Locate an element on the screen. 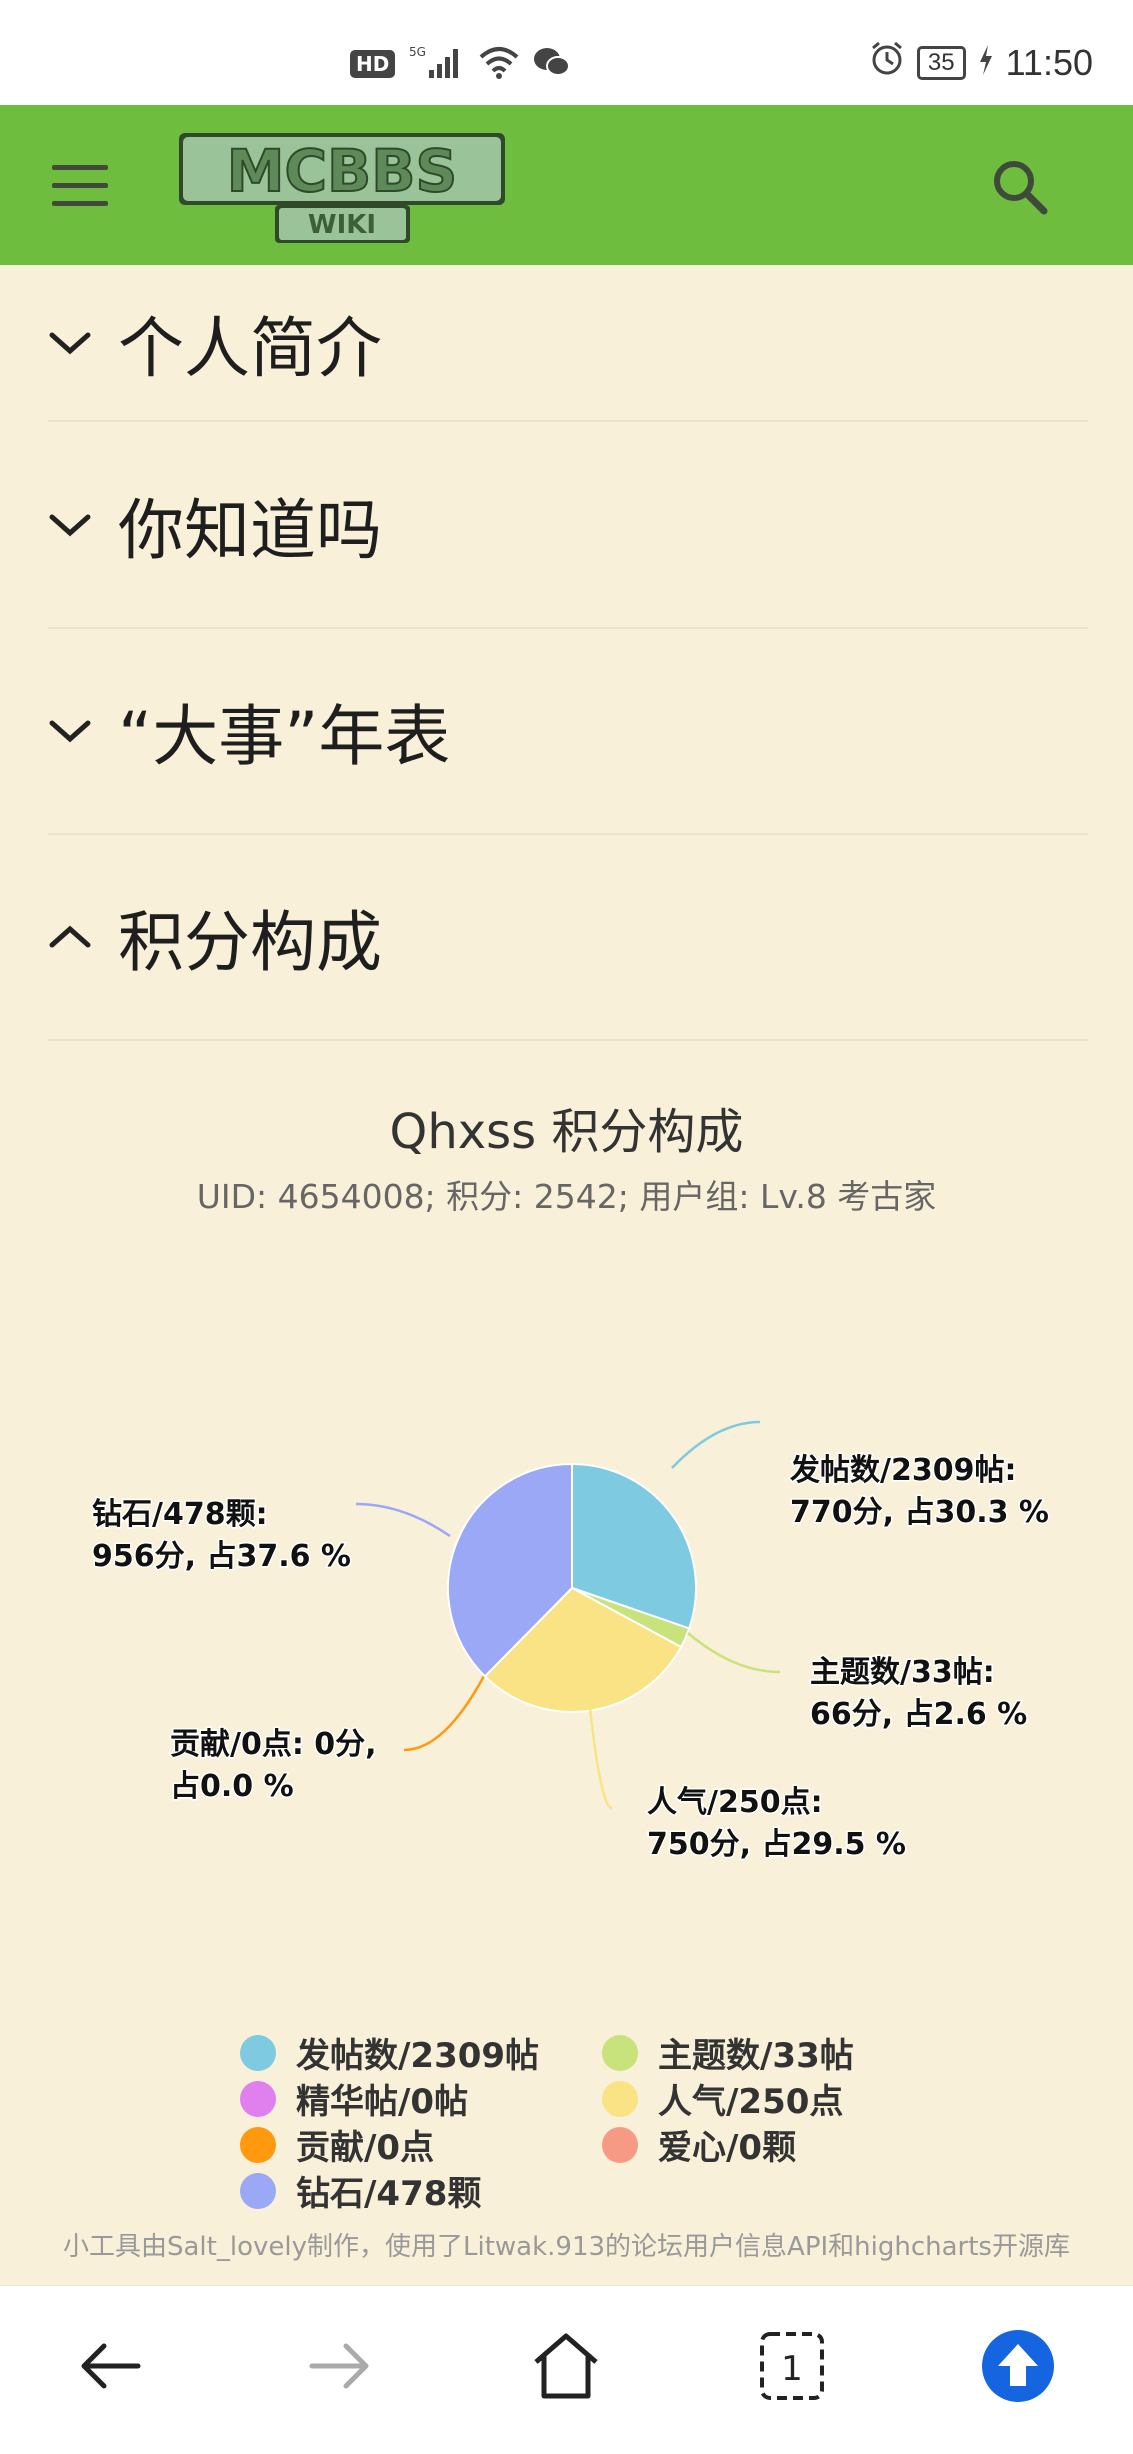 The height and width of the screenshot is (2454, 1133). legend-label: 人气/250点 is located at coordinates (751, 2102).